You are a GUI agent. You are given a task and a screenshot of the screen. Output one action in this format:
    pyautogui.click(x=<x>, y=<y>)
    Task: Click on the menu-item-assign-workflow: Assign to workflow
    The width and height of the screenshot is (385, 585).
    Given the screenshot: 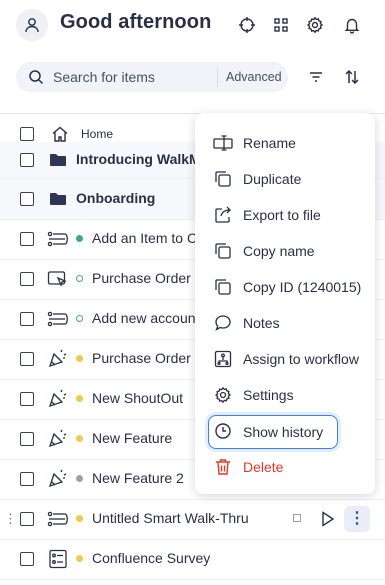 What is the action you would take?
    pyautogui.click(x=285, y=359)
    